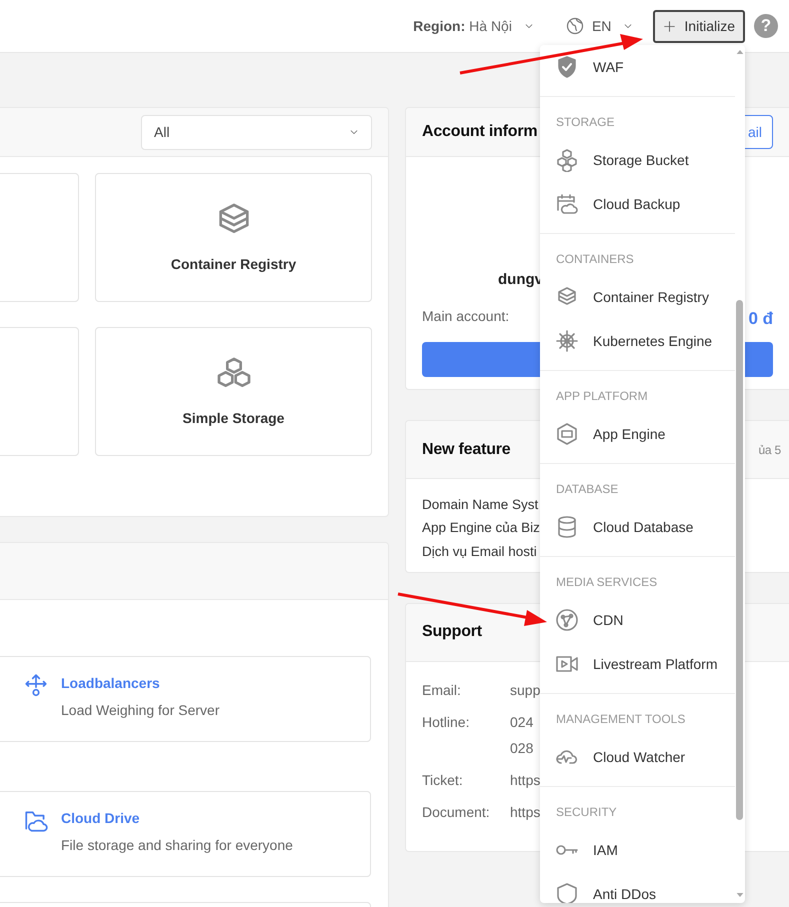 The image size is (789, 907). What do you see at coordinates (637, 850) in the screenshot?
I see `menu-item: IAM` at bounding box center [637, 850].